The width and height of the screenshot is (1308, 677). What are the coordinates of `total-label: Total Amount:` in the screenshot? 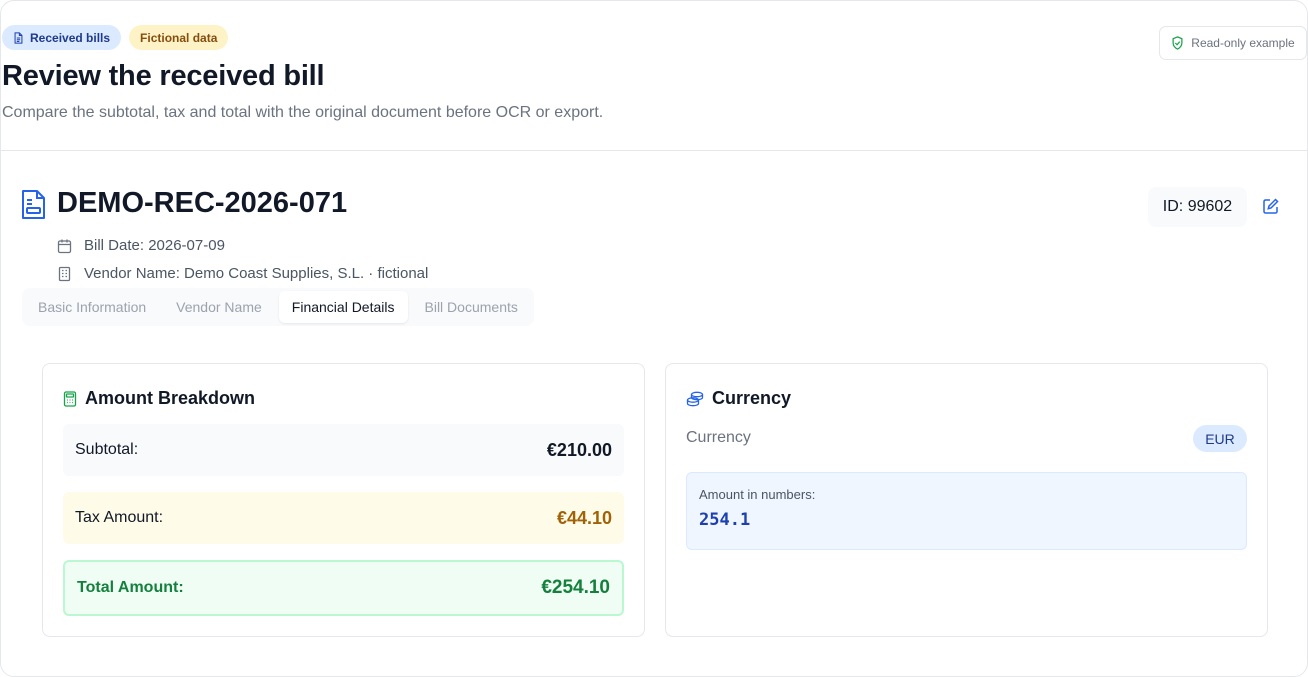 It's located at (130, 587).